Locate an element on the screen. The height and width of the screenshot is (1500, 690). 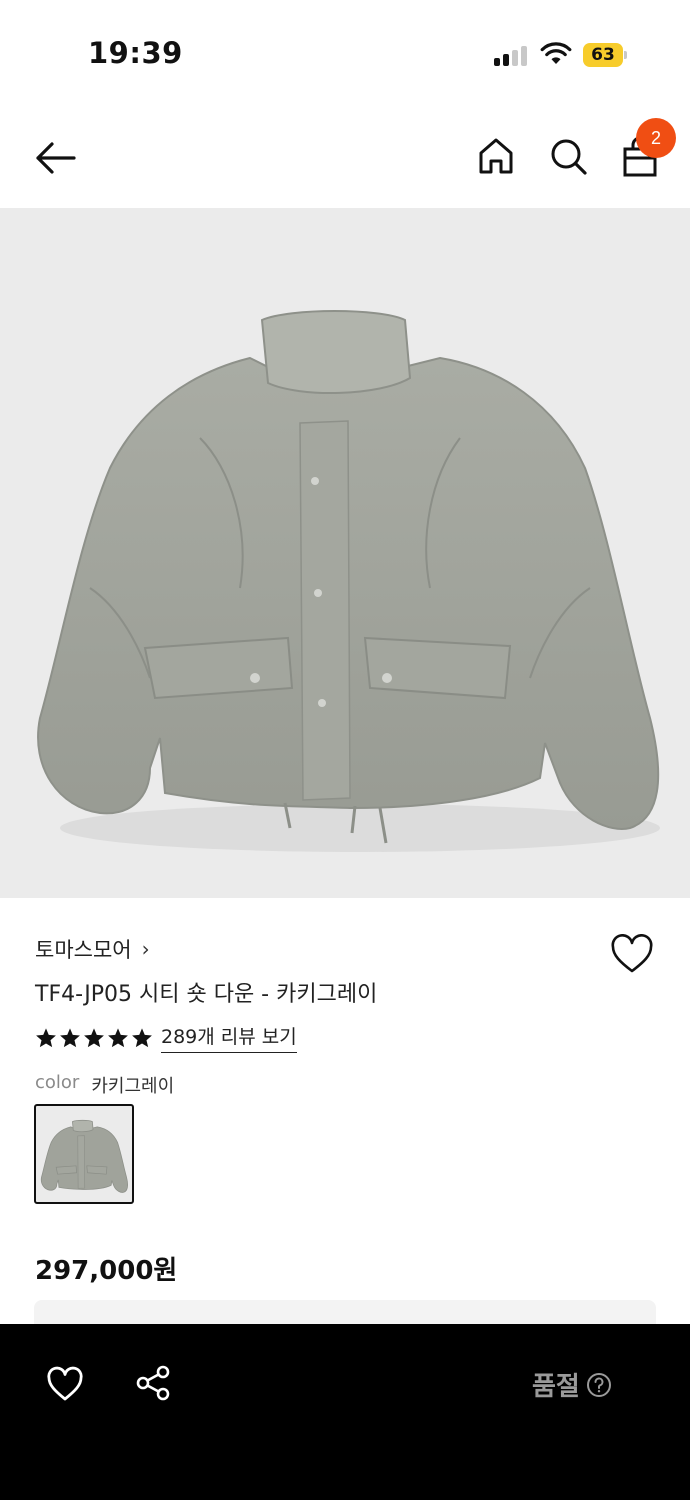
help-circle-icon is located at coordinates (599, 1385).